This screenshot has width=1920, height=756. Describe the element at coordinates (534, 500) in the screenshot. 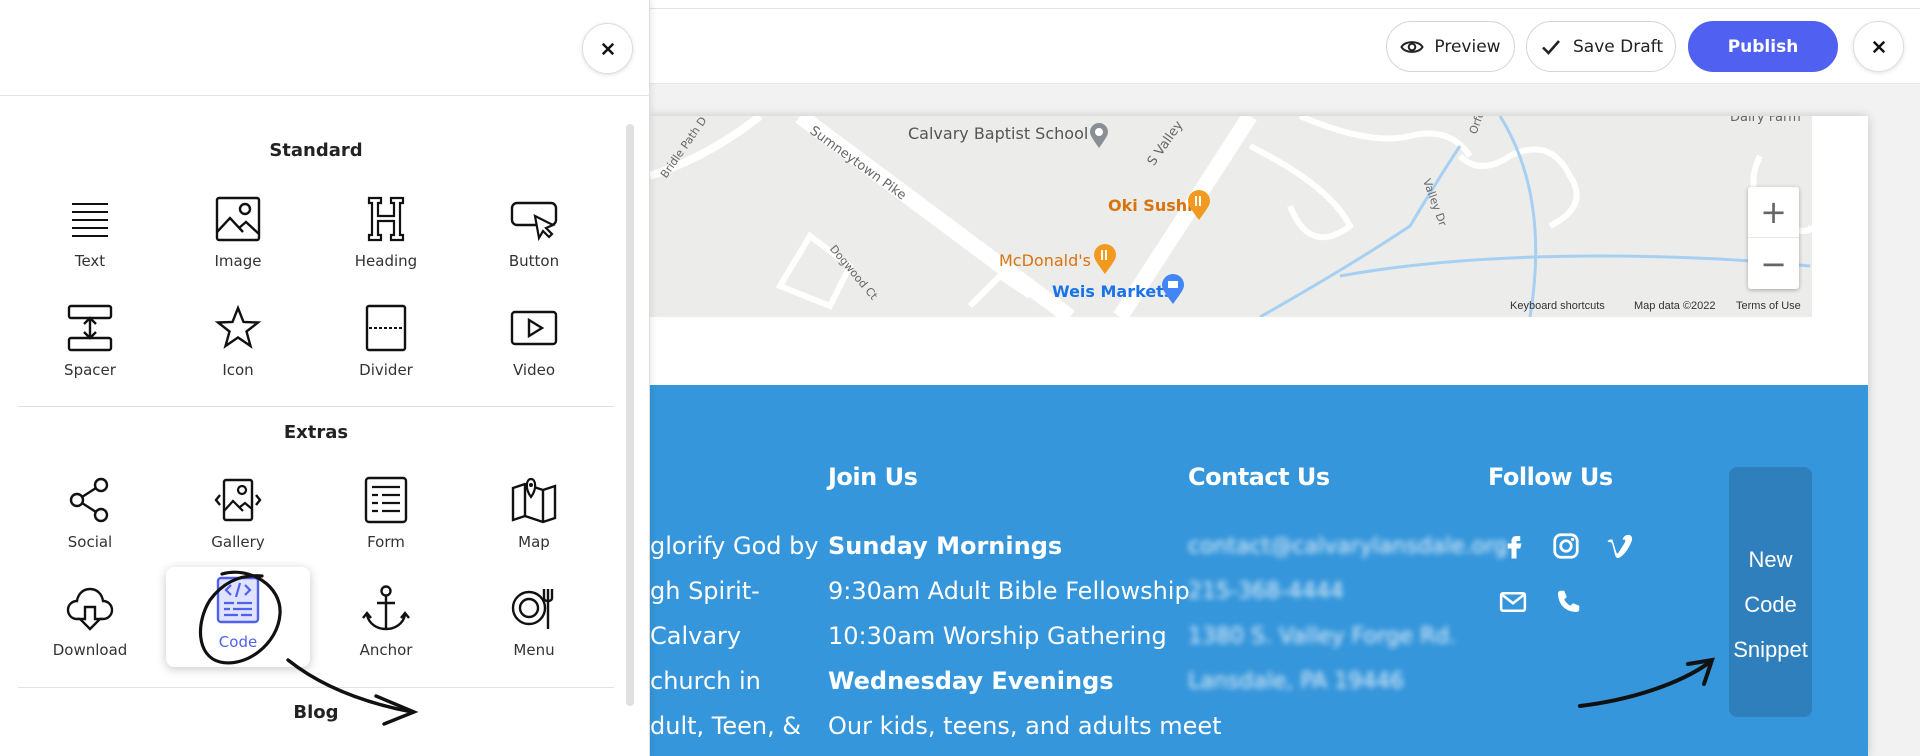

I see `map-icon` at that location.